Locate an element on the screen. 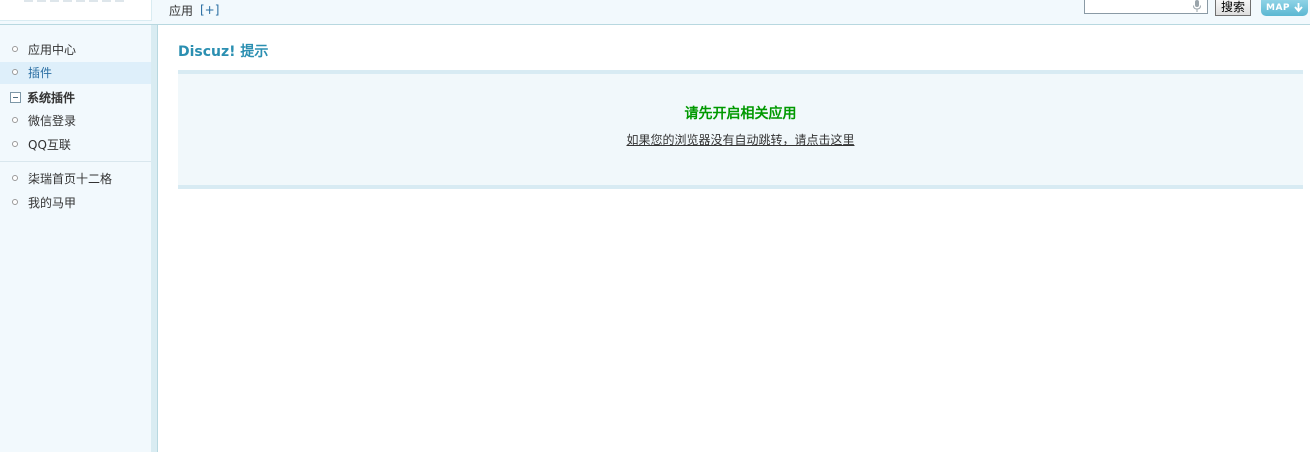 The image size is (1310, 452). sidebar-item-label: 应用中心 is located at coordinates (52, 50).